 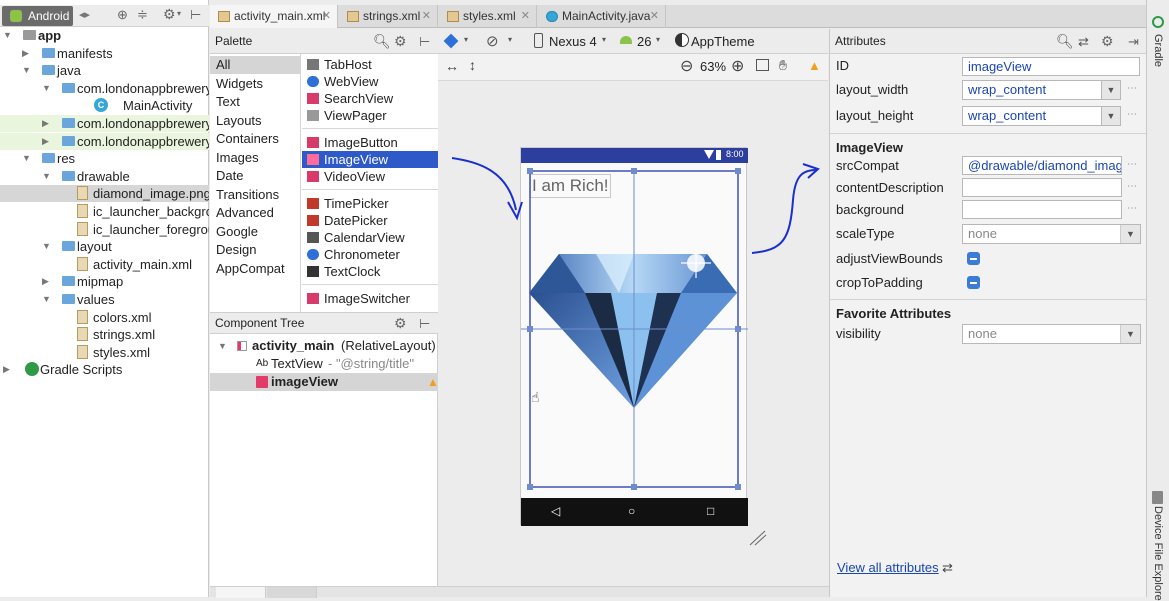 I want to click on expand-arrows-icon: ◂▸, so click(x=84, y=14).